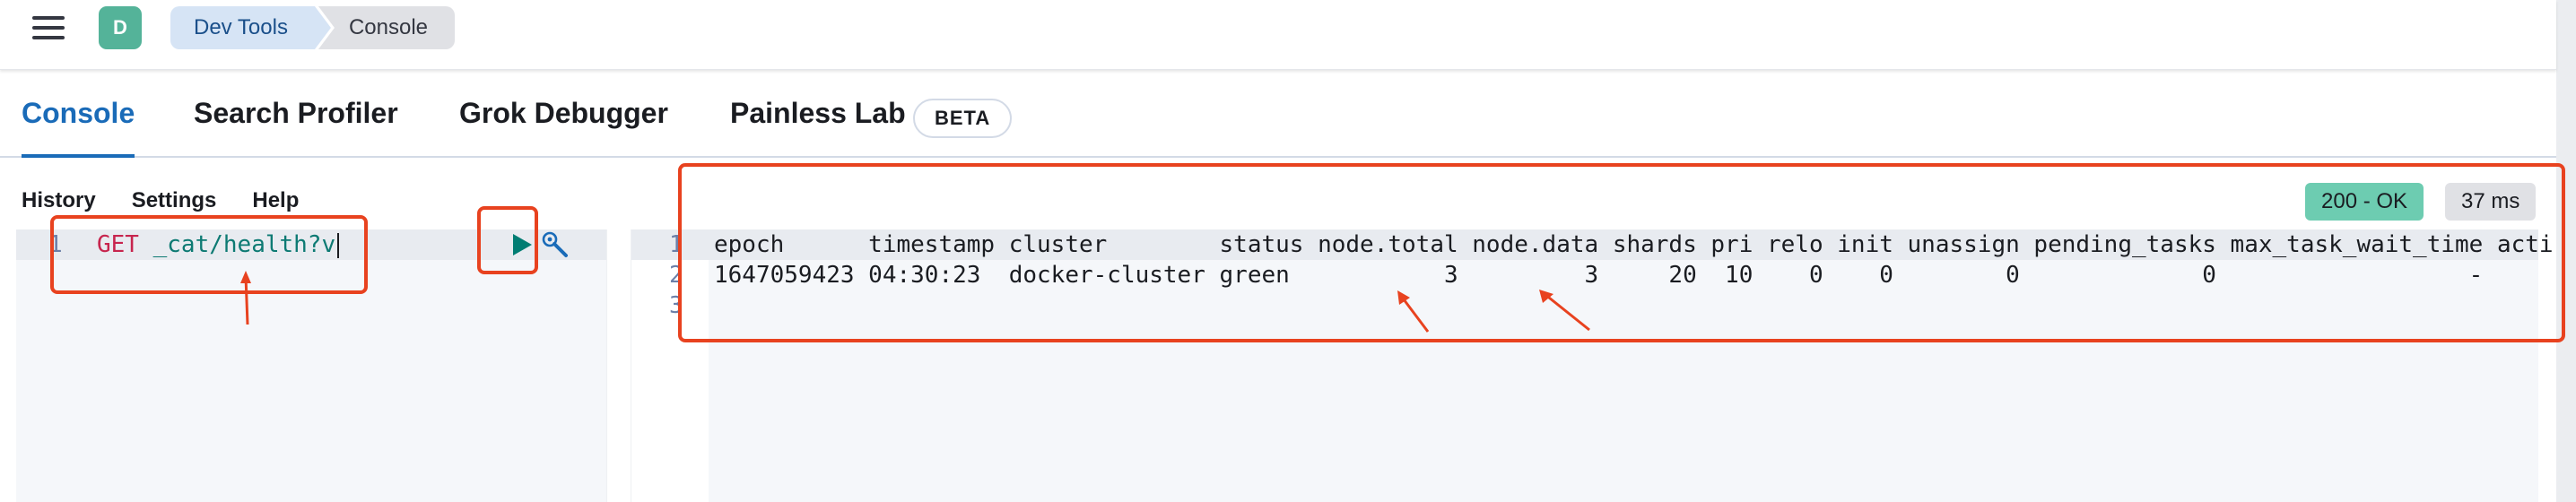  Describe the element at coordinates (250, 27) in the screenshot. I see `breadcrumb-dev-tools: Dev Tools` at that location.